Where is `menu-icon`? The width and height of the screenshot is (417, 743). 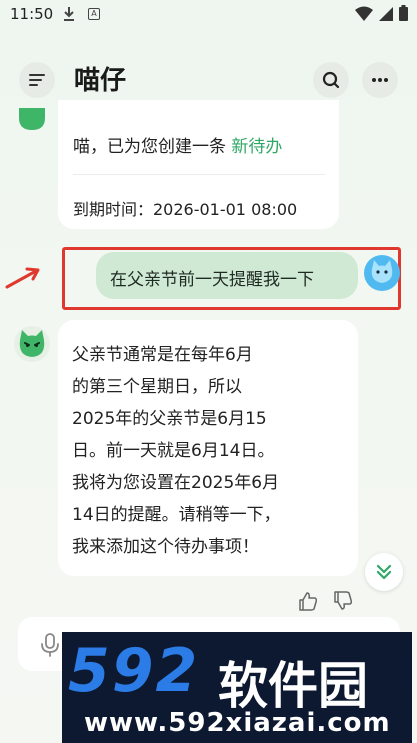 menu-icon is located at coordinates (37, 80).